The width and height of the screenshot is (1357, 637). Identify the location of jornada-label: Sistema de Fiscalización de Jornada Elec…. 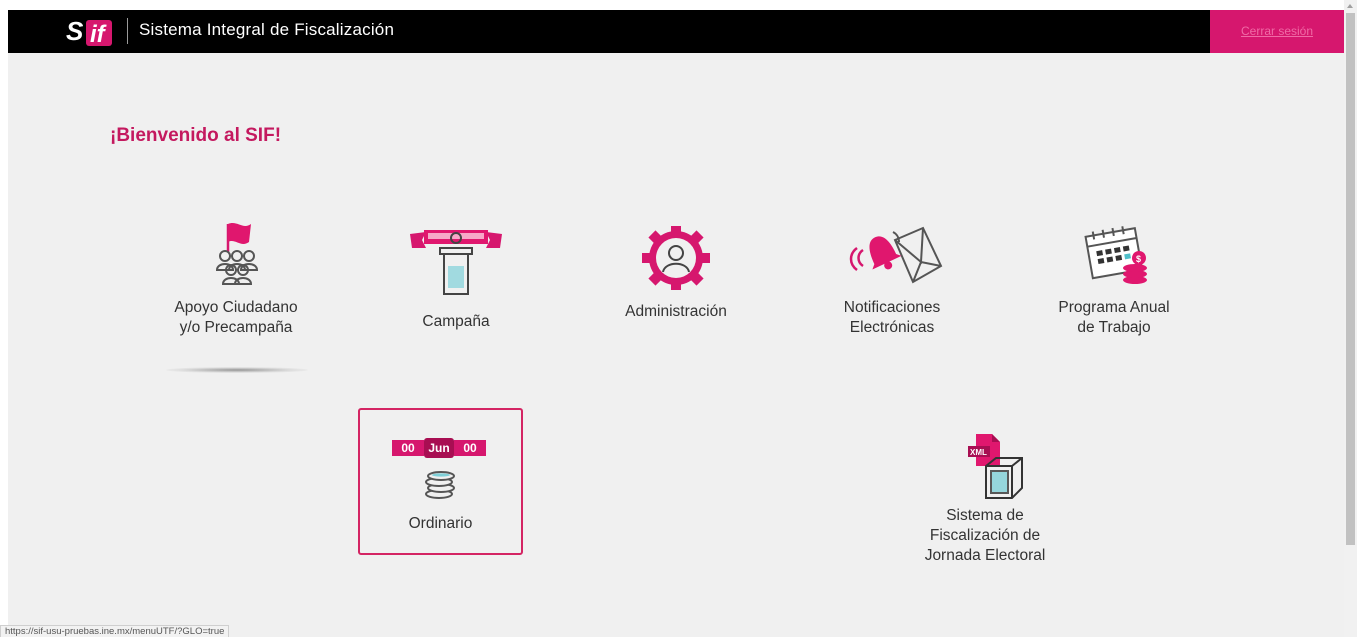
(985, 536).